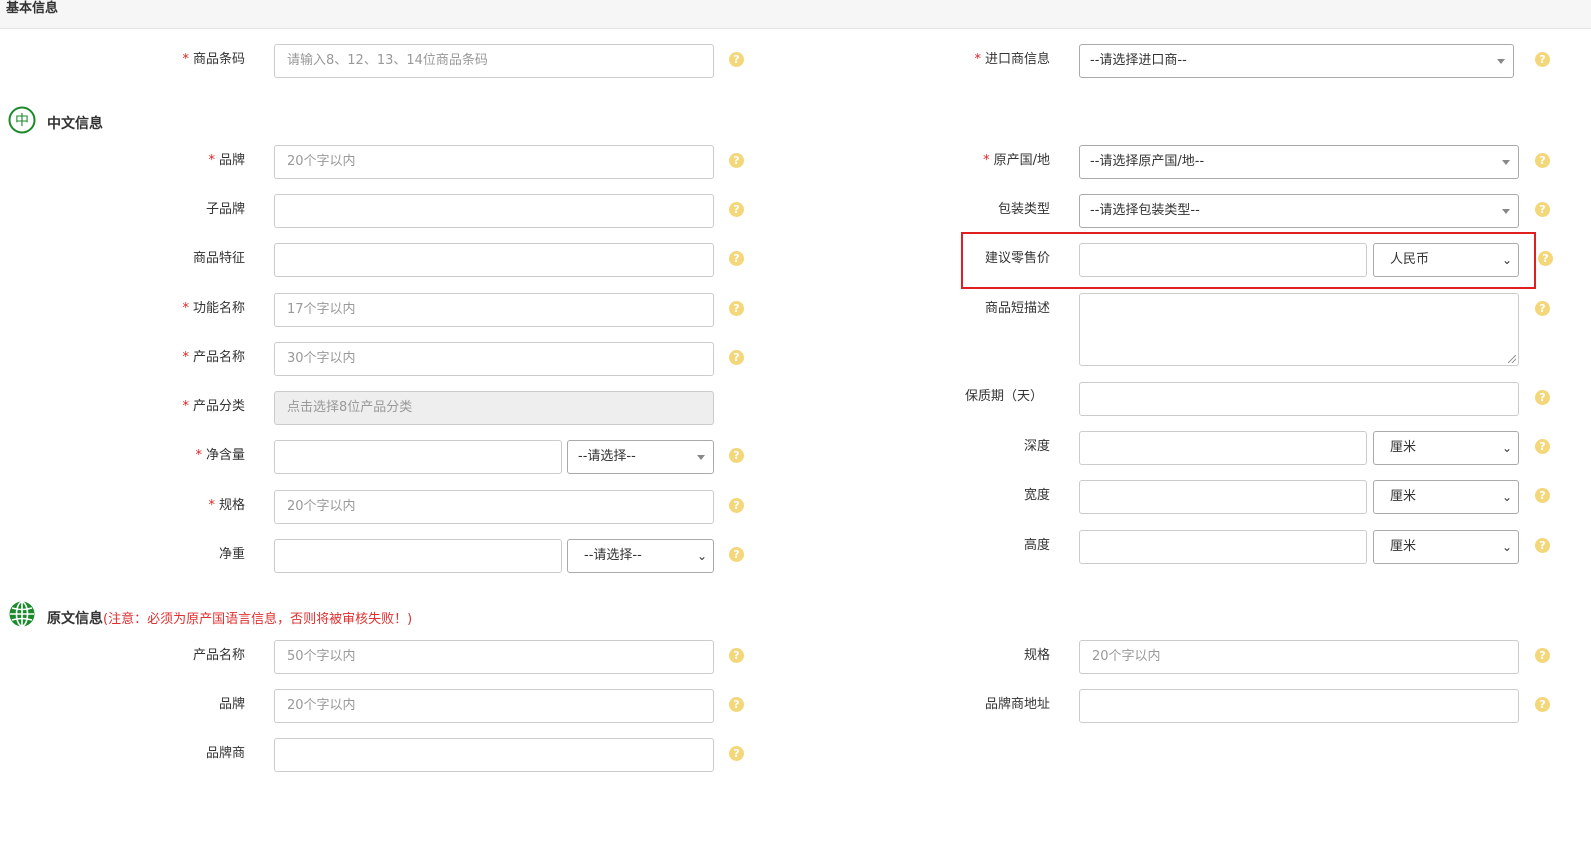  What do you see at coordinates (213, 59) in the screenshot?
I see `barcode-label: * 商品条码` at bounding box center [213, 59].